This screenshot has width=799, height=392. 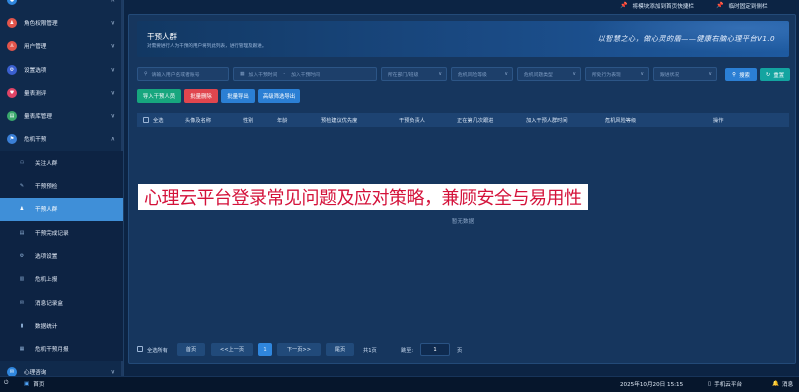 I want to click on status-placeholder: 跟进状况, so click(x=670, y=75).